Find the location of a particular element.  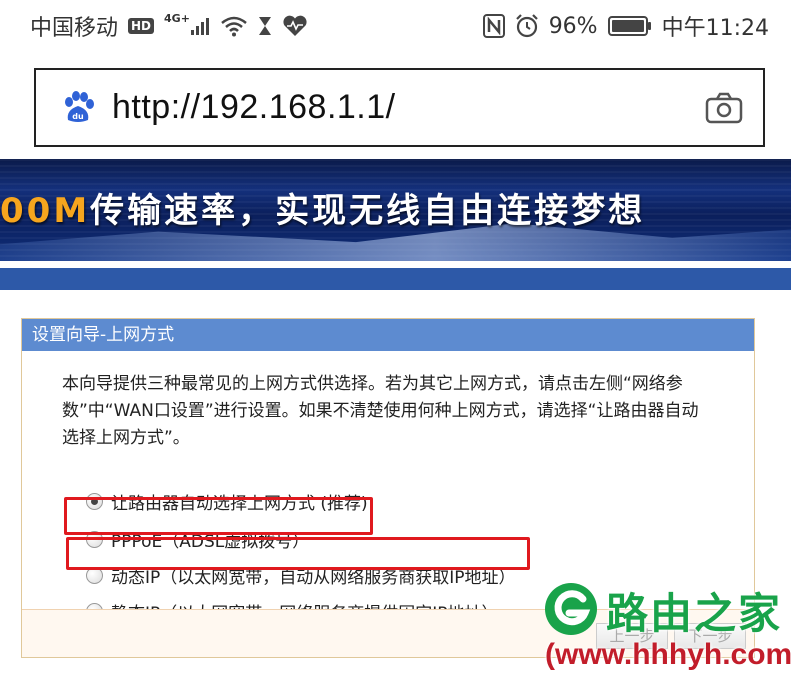

highlight-box-dynamic-ip is located at coordinates (298, 553).